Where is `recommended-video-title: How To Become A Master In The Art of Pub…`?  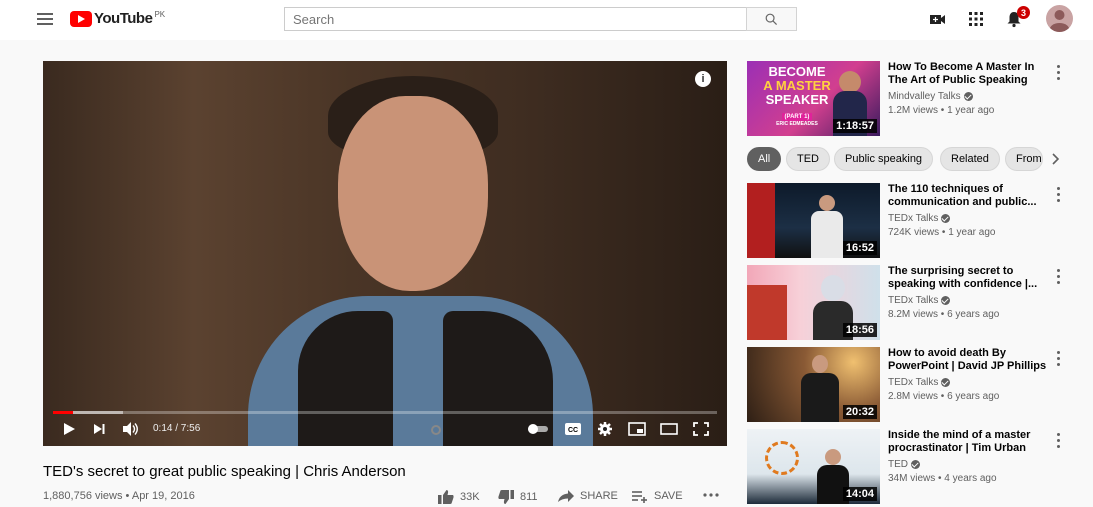 recommended-video-title: How To Become A Master In The Art of Pub… is located at coordinates (970, 74).